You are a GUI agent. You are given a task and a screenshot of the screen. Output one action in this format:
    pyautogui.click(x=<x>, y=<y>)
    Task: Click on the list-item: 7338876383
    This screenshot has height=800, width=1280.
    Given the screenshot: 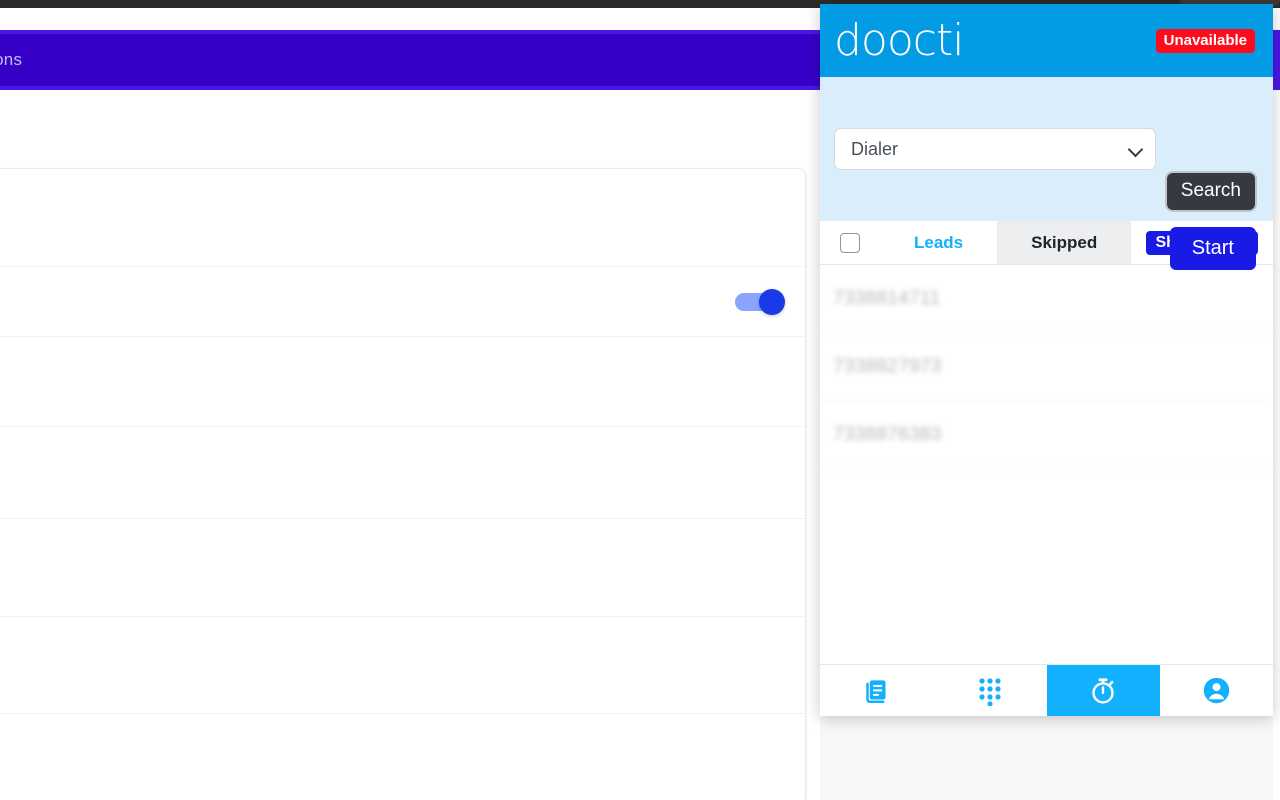 What is the action you would take?
    pyautogui.click(x=1046, y=435)
    